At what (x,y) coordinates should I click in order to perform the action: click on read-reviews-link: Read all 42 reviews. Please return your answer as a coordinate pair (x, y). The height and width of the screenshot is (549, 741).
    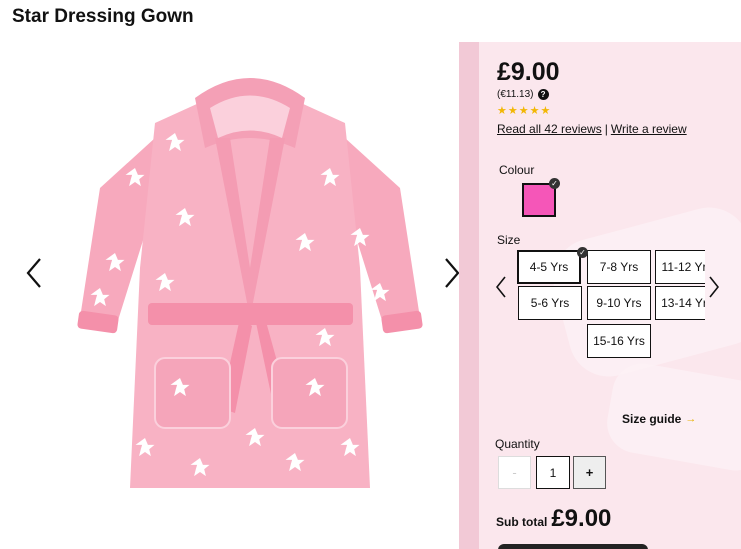
    Looking at the image, I should click on (549, 129).